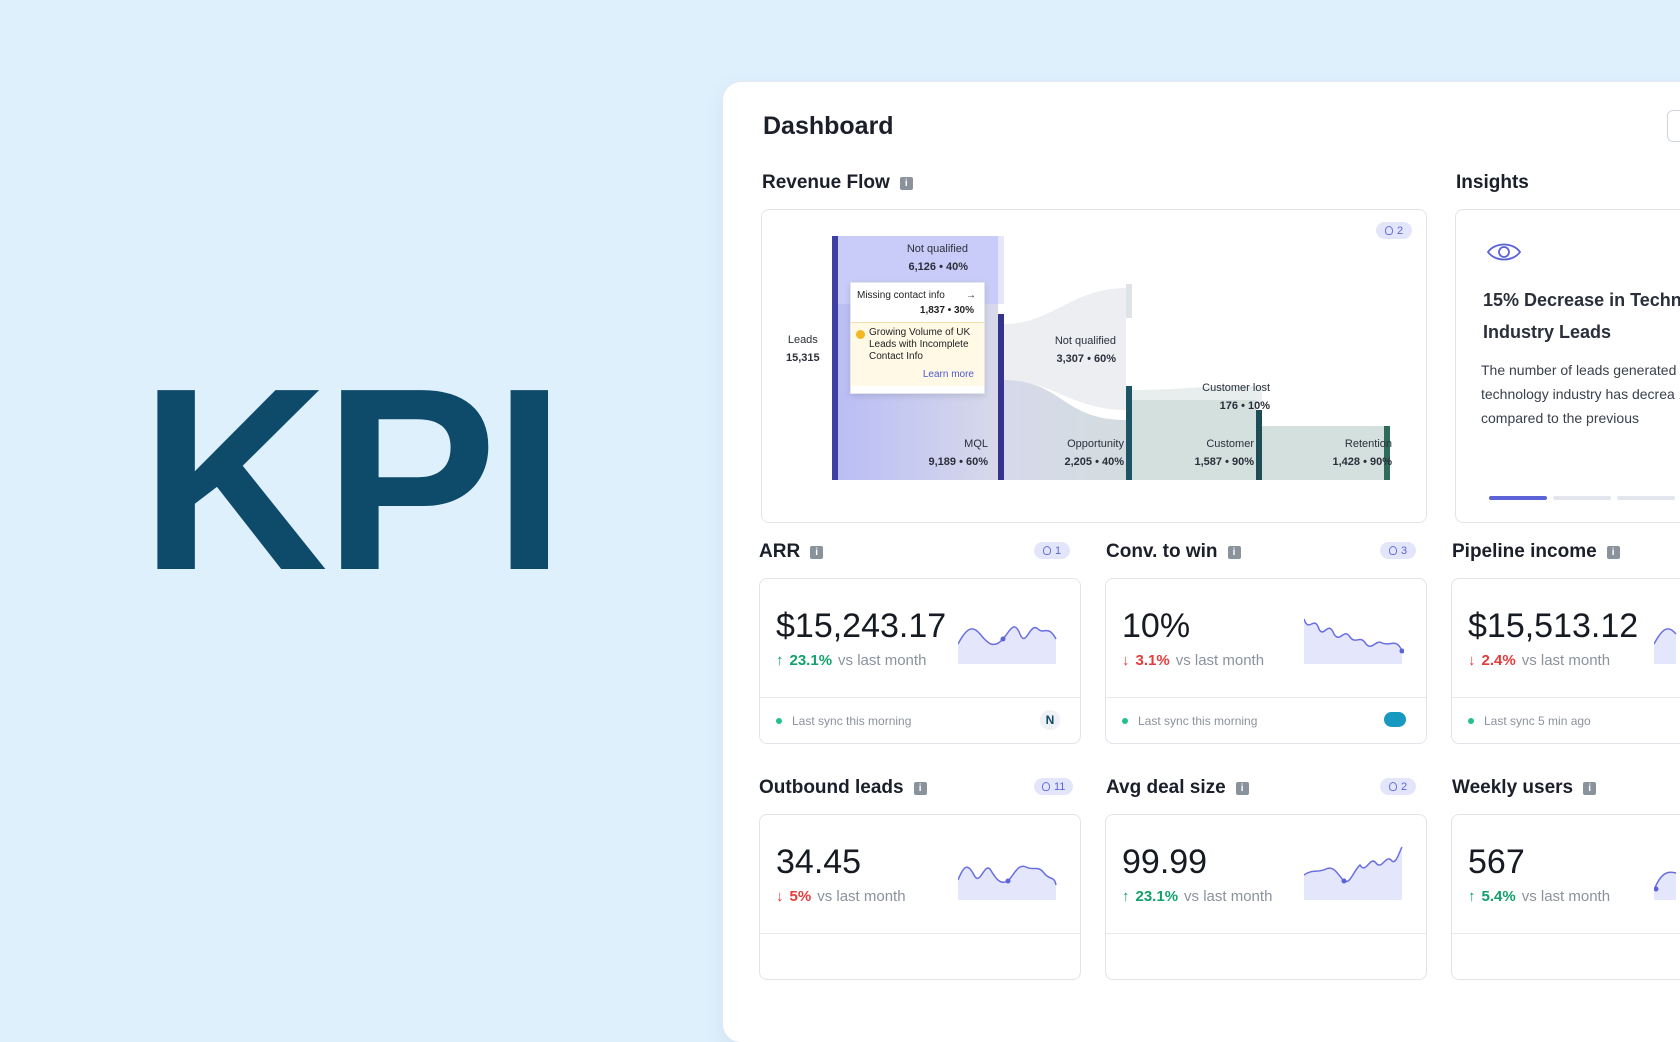 Image resolution: width=1680 pixels, height=1042 pixels. What do you see at coordinates (819, 862) in the screenshot?
I see `kpi-value: 34.45` at bounding box center [819, 862].